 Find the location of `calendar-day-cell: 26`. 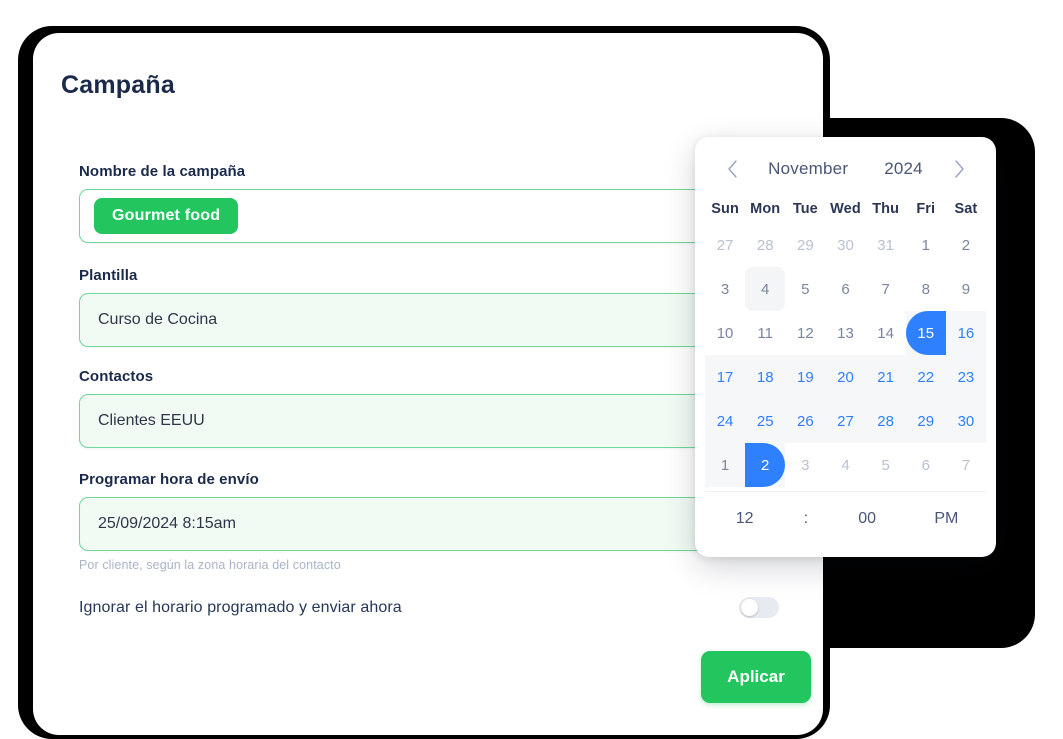

calendar-day-cell: 26 is located at coordinates (805, 421).